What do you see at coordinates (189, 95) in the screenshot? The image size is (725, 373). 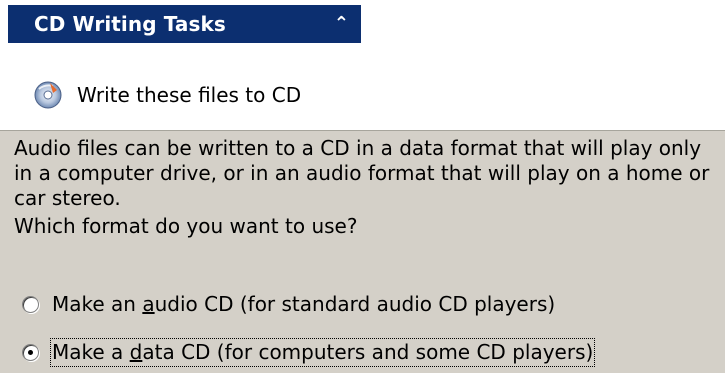 I see `task-label: Write these files to CD` at bounding box center [189, 95].